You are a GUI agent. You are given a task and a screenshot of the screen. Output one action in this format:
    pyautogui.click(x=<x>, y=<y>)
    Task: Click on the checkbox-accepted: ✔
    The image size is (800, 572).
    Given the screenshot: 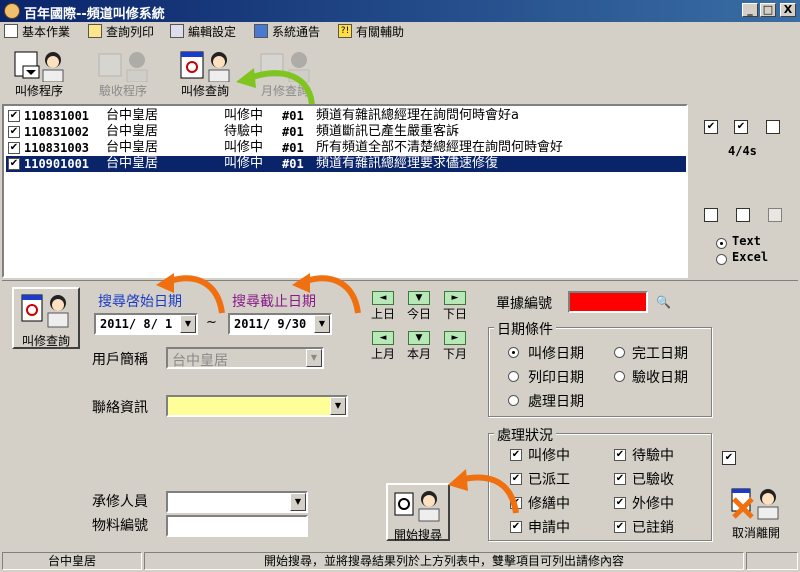 What is the action you would take?
    pyautogui.click(x=620, y=479)
    